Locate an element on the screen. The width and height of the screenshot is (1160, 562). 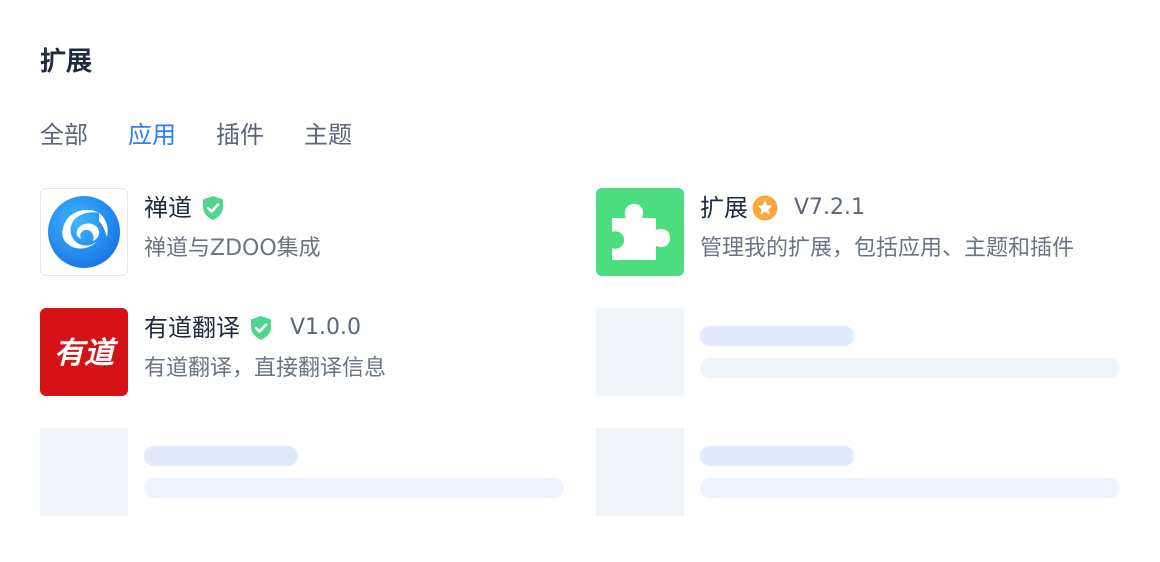
tab-apps: 应用 is located at coordinates (152, 136).